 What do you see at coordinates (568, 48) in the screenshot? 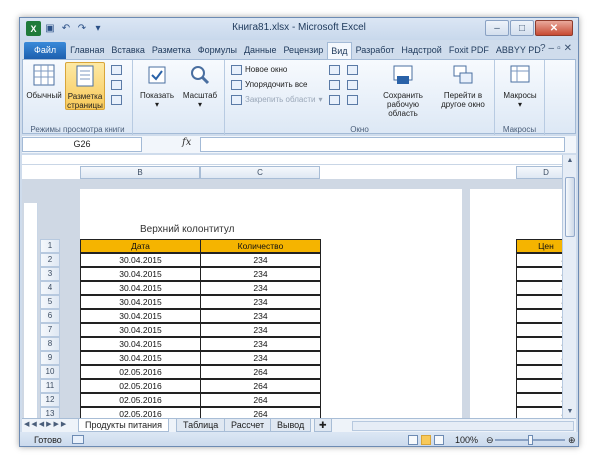
I see `ribbon-close-icon: ✕` at bounding box center [568, 48].